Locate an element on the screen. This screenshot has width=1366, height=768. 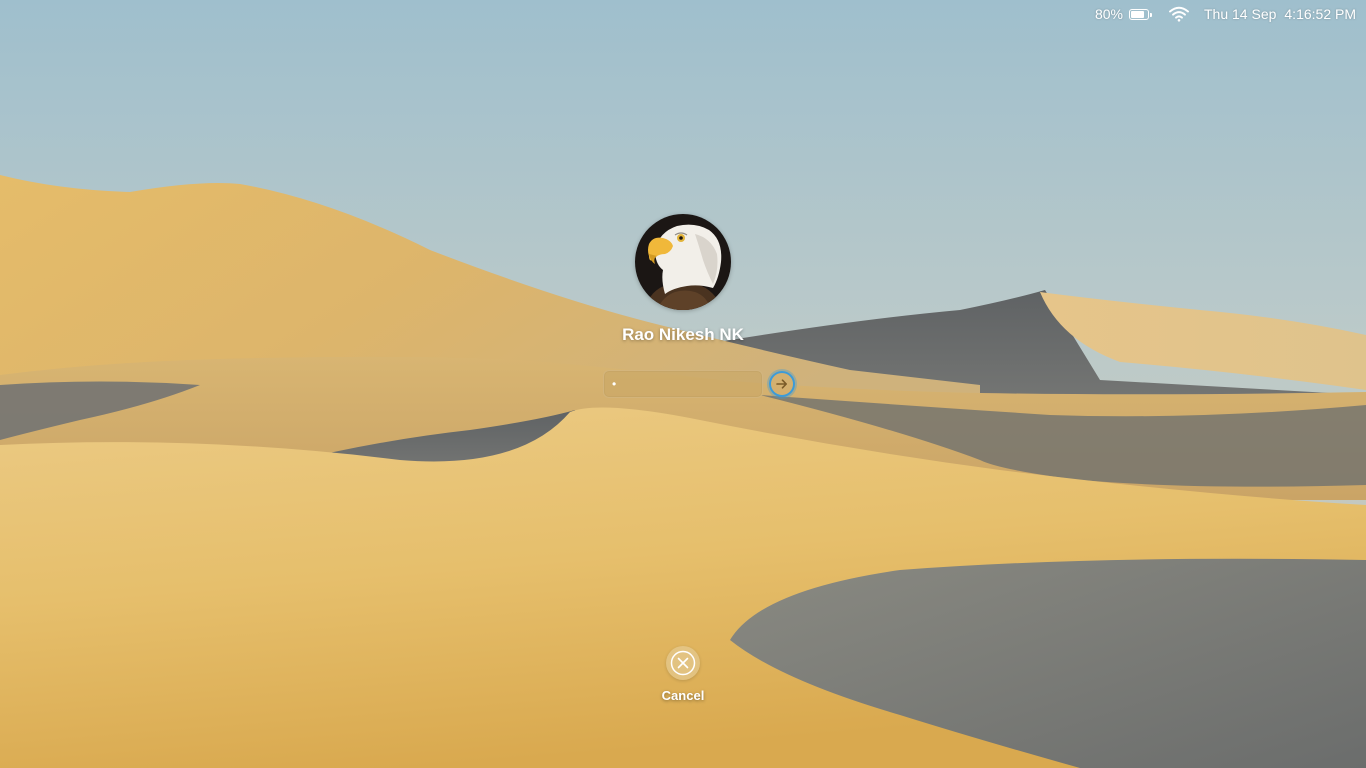
arrow-right-icon is located at coordinates (781, 384).